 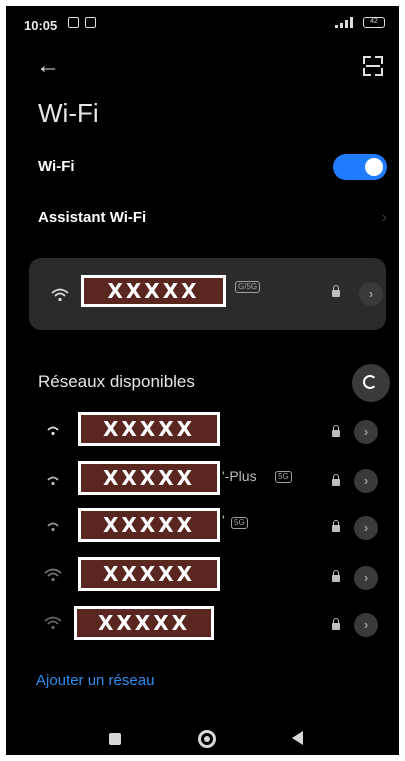 What do you see at coordinates (384, 217) in the screenshot?
I see `chevron-right-icon: ›` at bounding box center [384, 217].